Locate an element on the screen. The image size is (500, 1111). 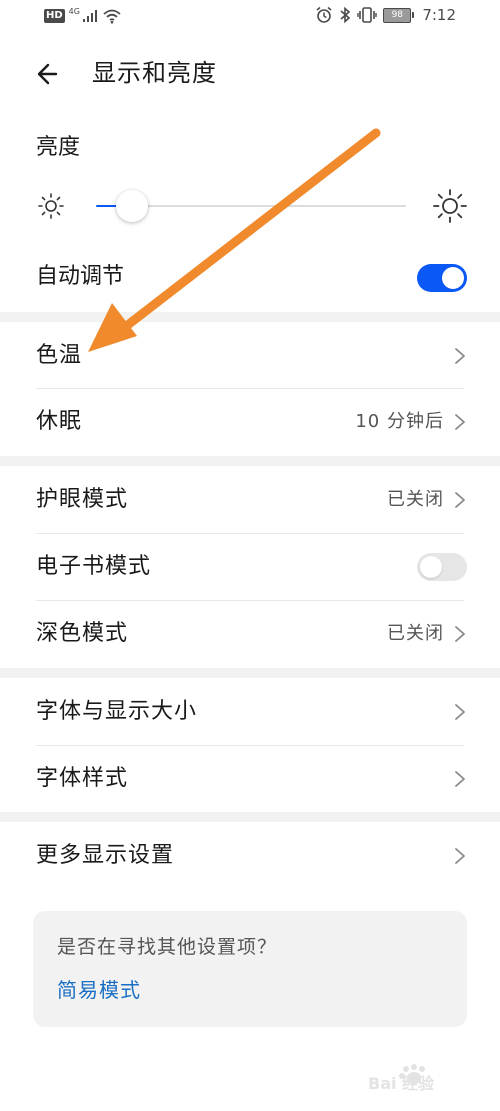
title-bar: 显示和亮度 is located at coordinates (250, 74).